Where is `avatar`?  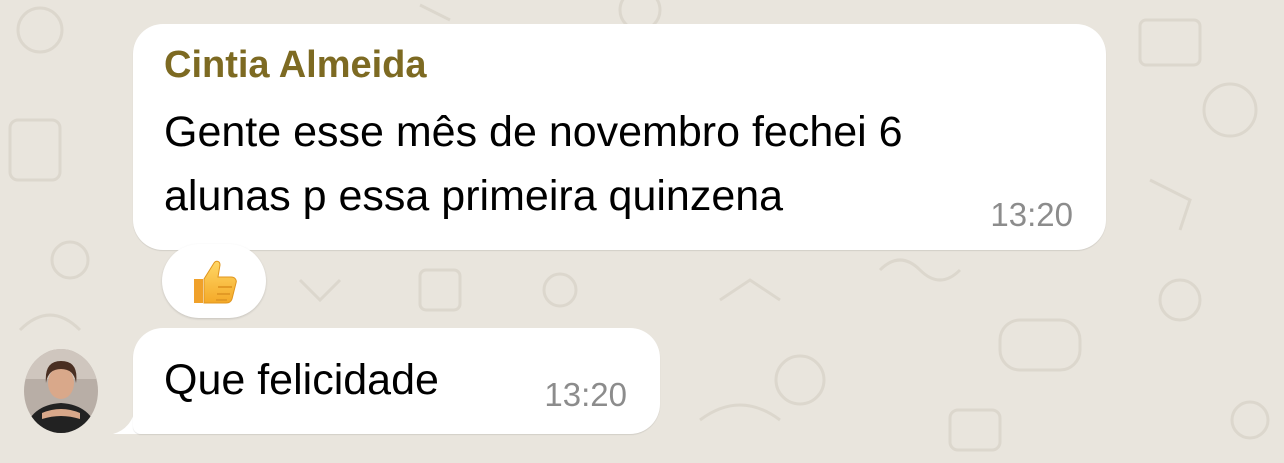 avatar is located at coordinates (61, 391).